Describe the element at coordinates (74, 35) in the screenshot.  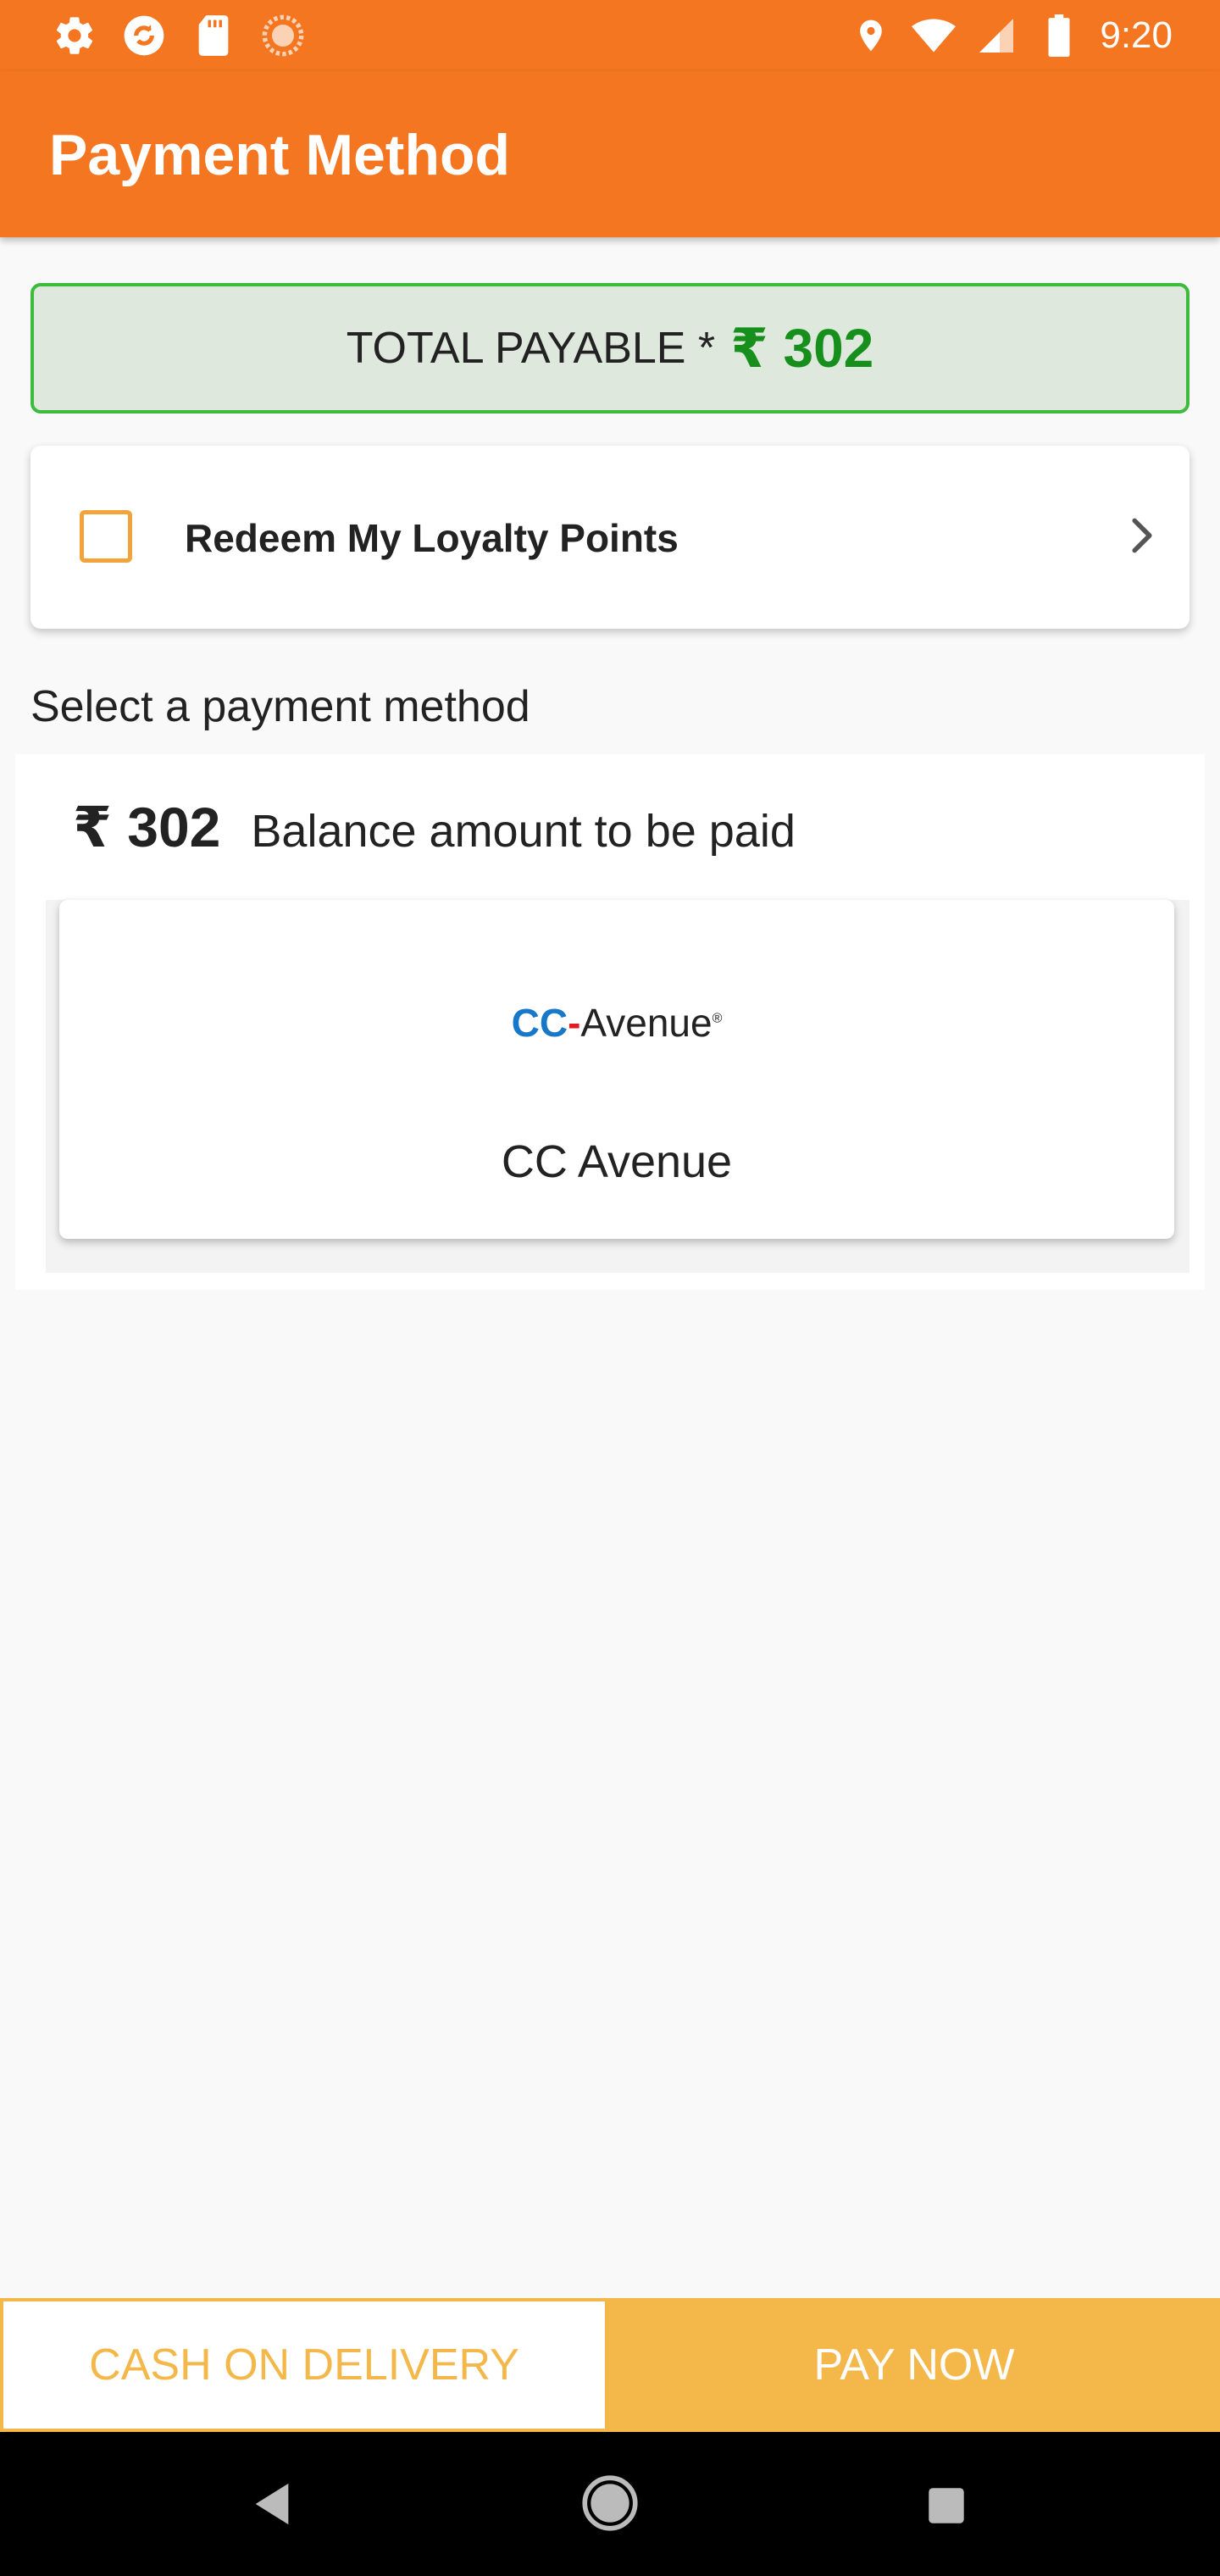
I see `settings-icon` at that location.